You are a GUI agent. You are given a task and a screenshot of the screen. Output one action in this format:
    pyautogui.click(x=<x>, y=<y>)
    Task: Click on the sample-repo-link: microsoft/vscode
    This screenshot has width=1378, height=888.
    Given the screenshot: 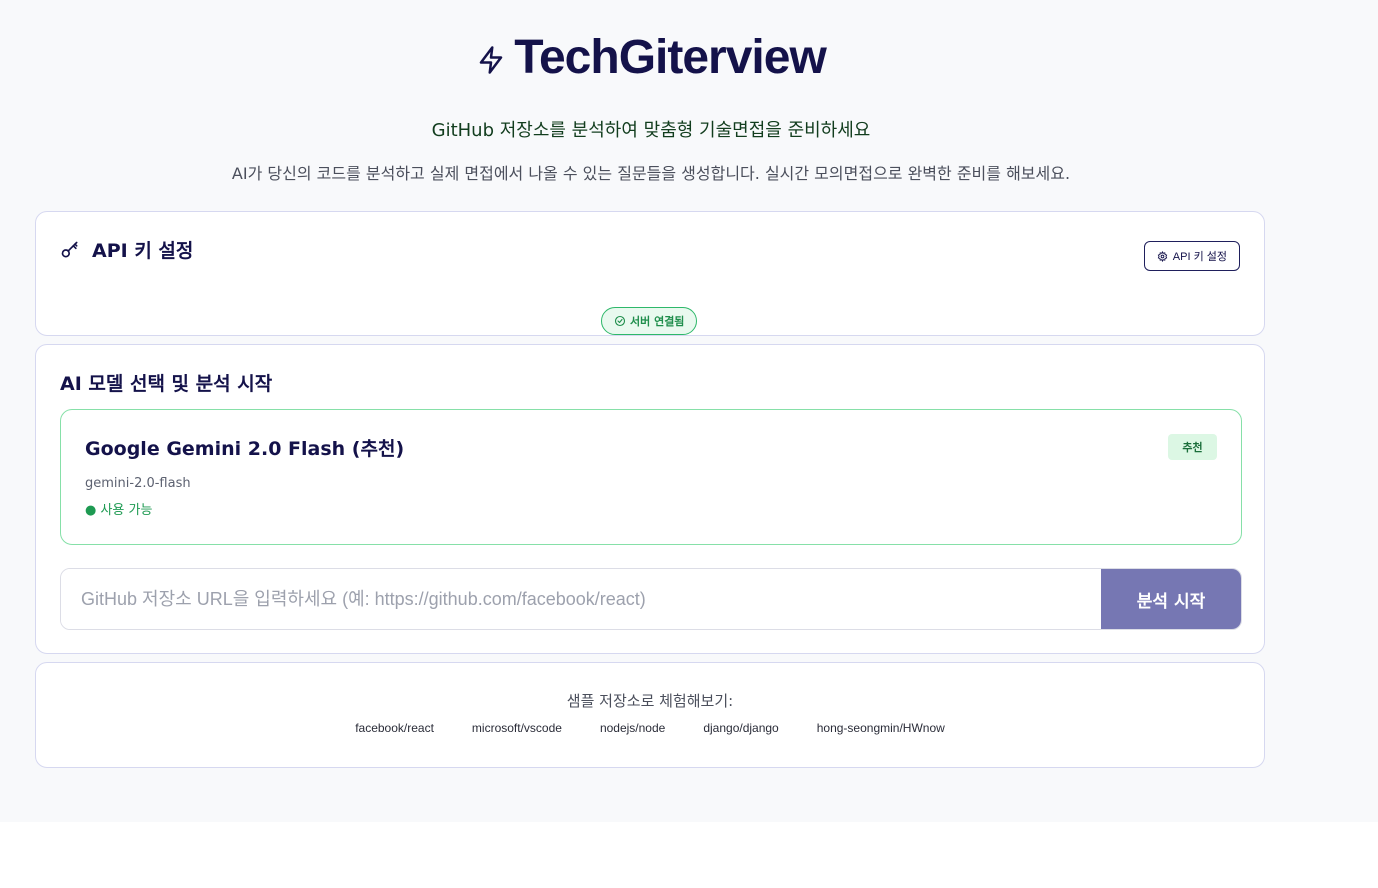 What is the action you would take?
    pyautogui.click(x=517, y=728)
    